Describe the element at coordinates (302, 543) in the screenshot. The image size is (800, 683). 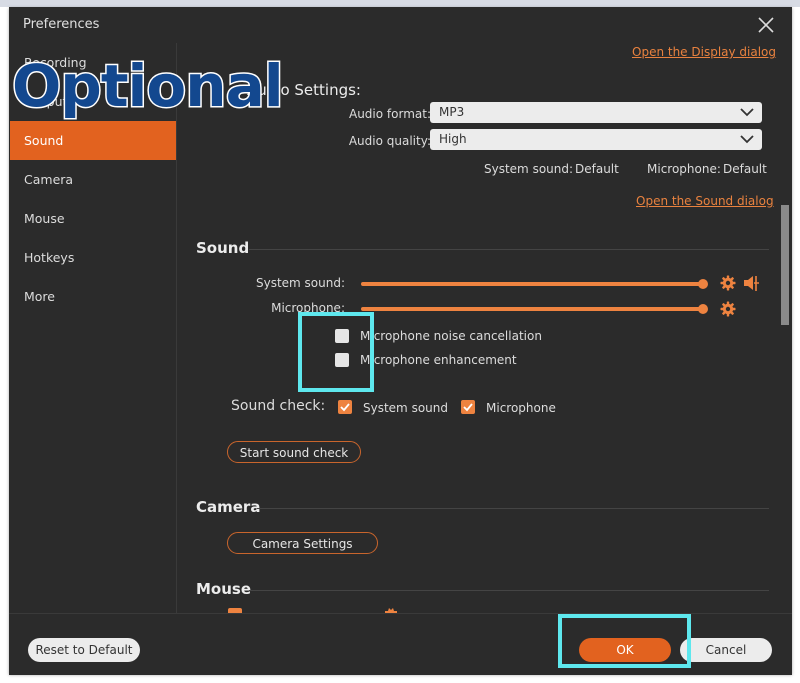
I see `camera-settings-button: Camera Settings` at that location.